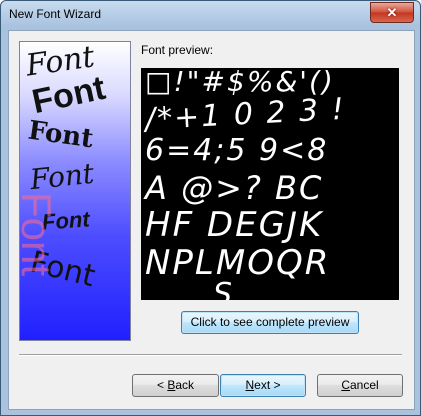 This screenshot has width=421, height=416. Describe the element at coordinates (345, 385) in the screenshot. I see `cancel-mnemonic: C` at that location.